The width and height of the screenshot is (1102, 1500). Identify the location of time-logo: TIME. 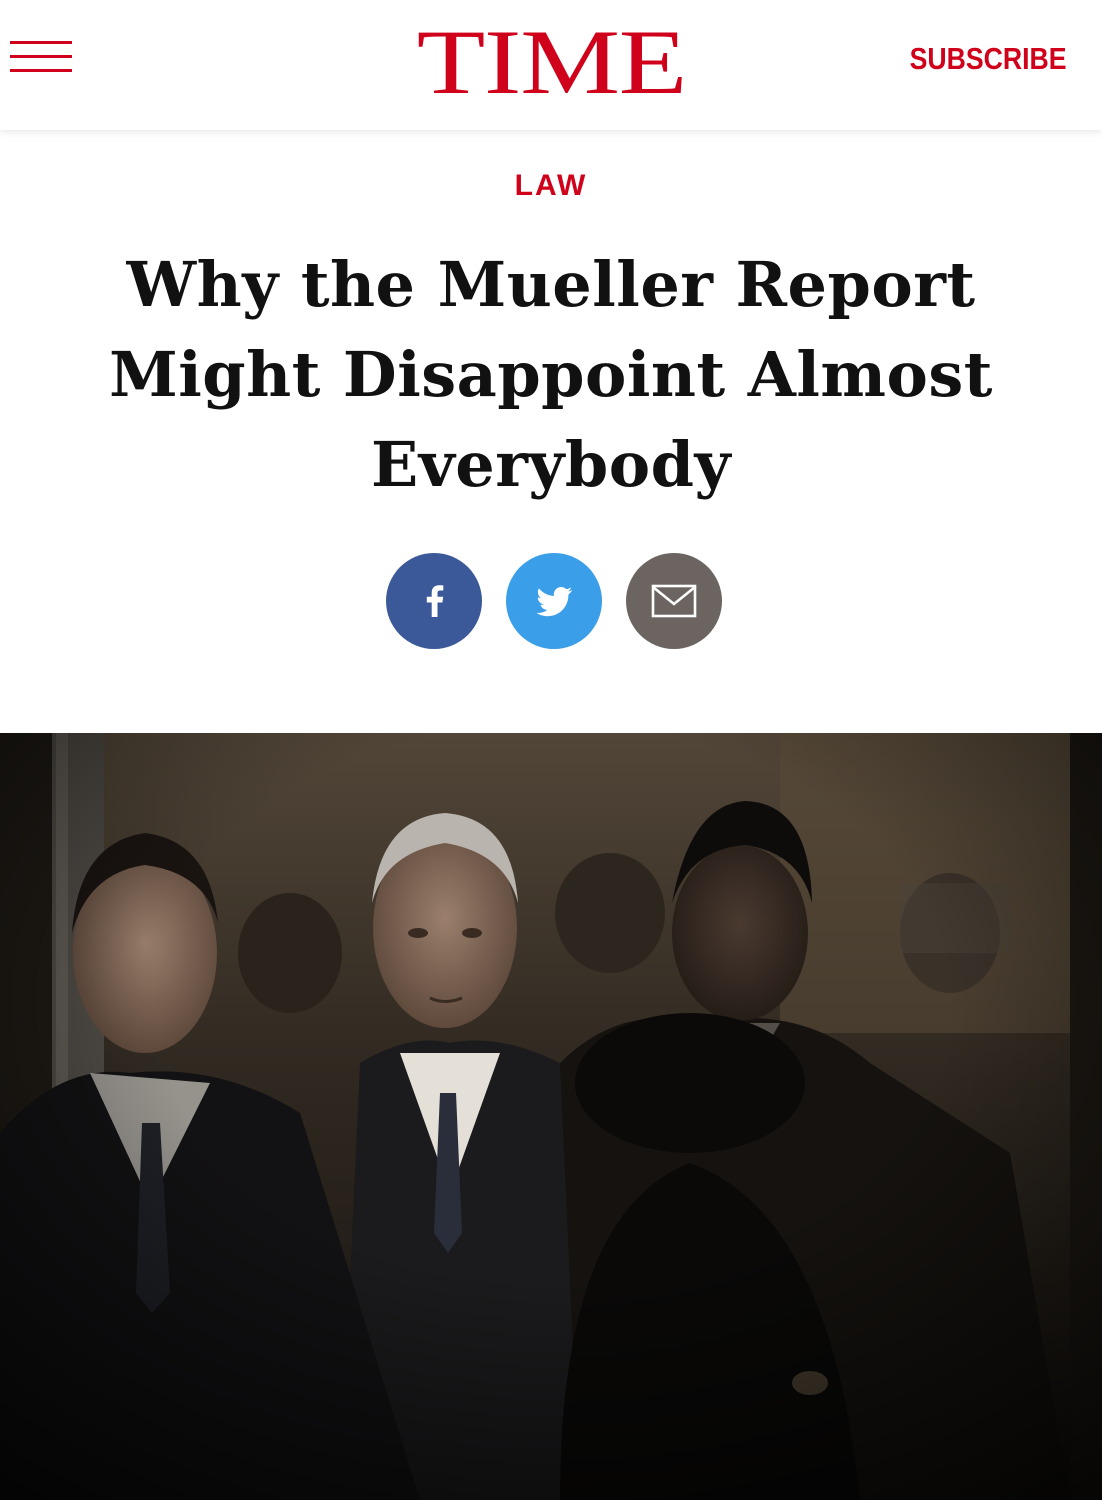
(551, 62).